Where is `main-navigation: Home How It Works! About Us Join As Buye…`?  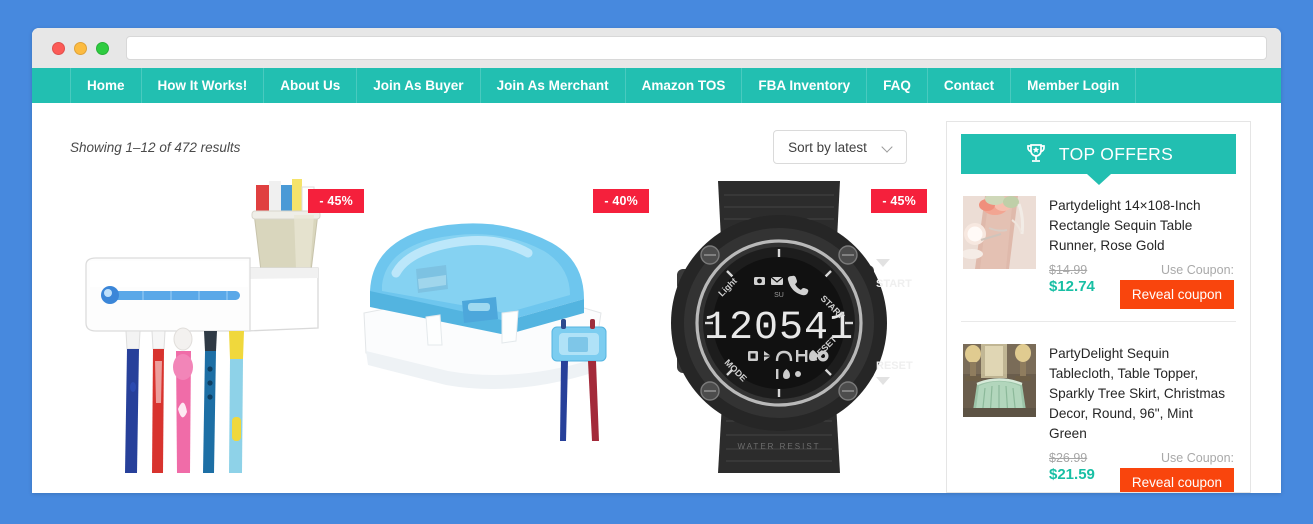 main-navigation: Home How It Works! About Us Join As Buye… is located at coordinates (656, 85).